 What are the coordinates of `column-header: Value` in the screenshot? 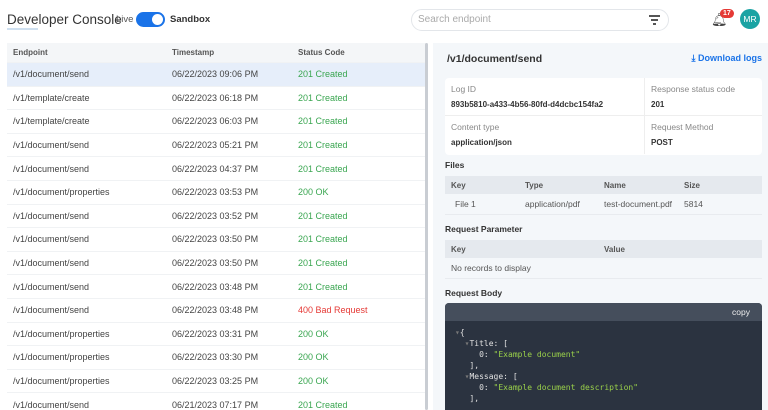 It's located at (614, 249).